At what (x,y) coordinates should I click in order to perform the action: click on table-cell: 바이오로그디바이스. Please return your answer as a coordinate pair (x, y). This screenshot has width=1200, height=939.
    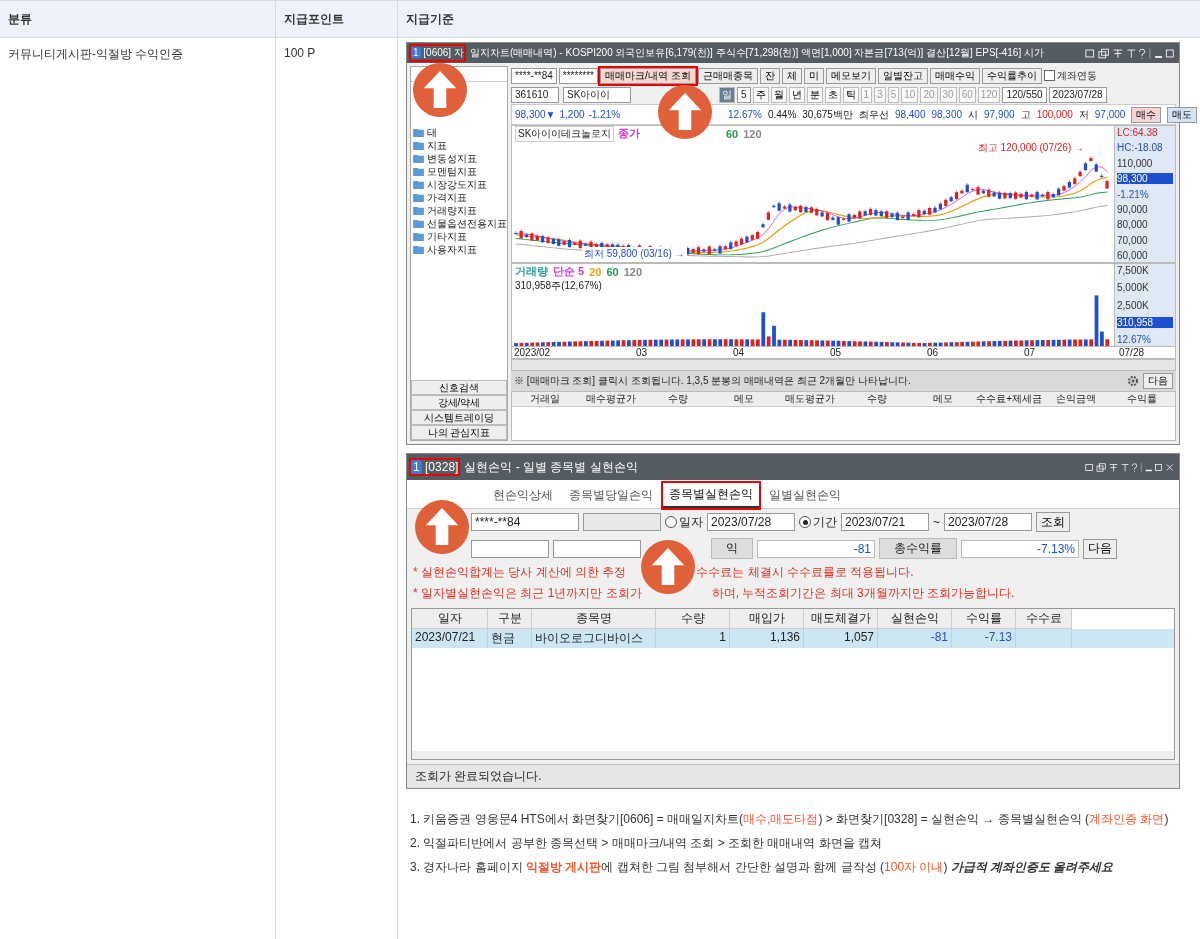
    Looking at the image, I should click on (594, 638).